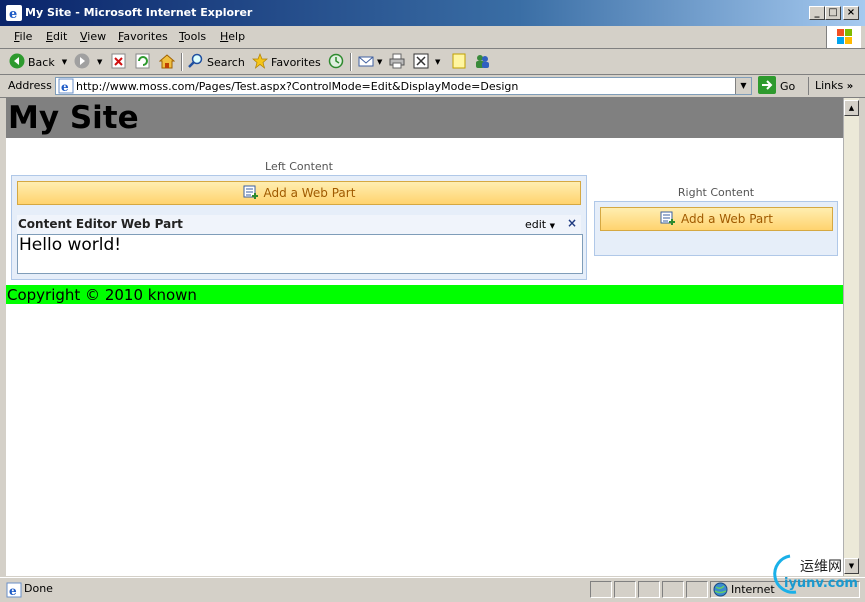  I want to click on edit-page-icon, so click(421, 62).